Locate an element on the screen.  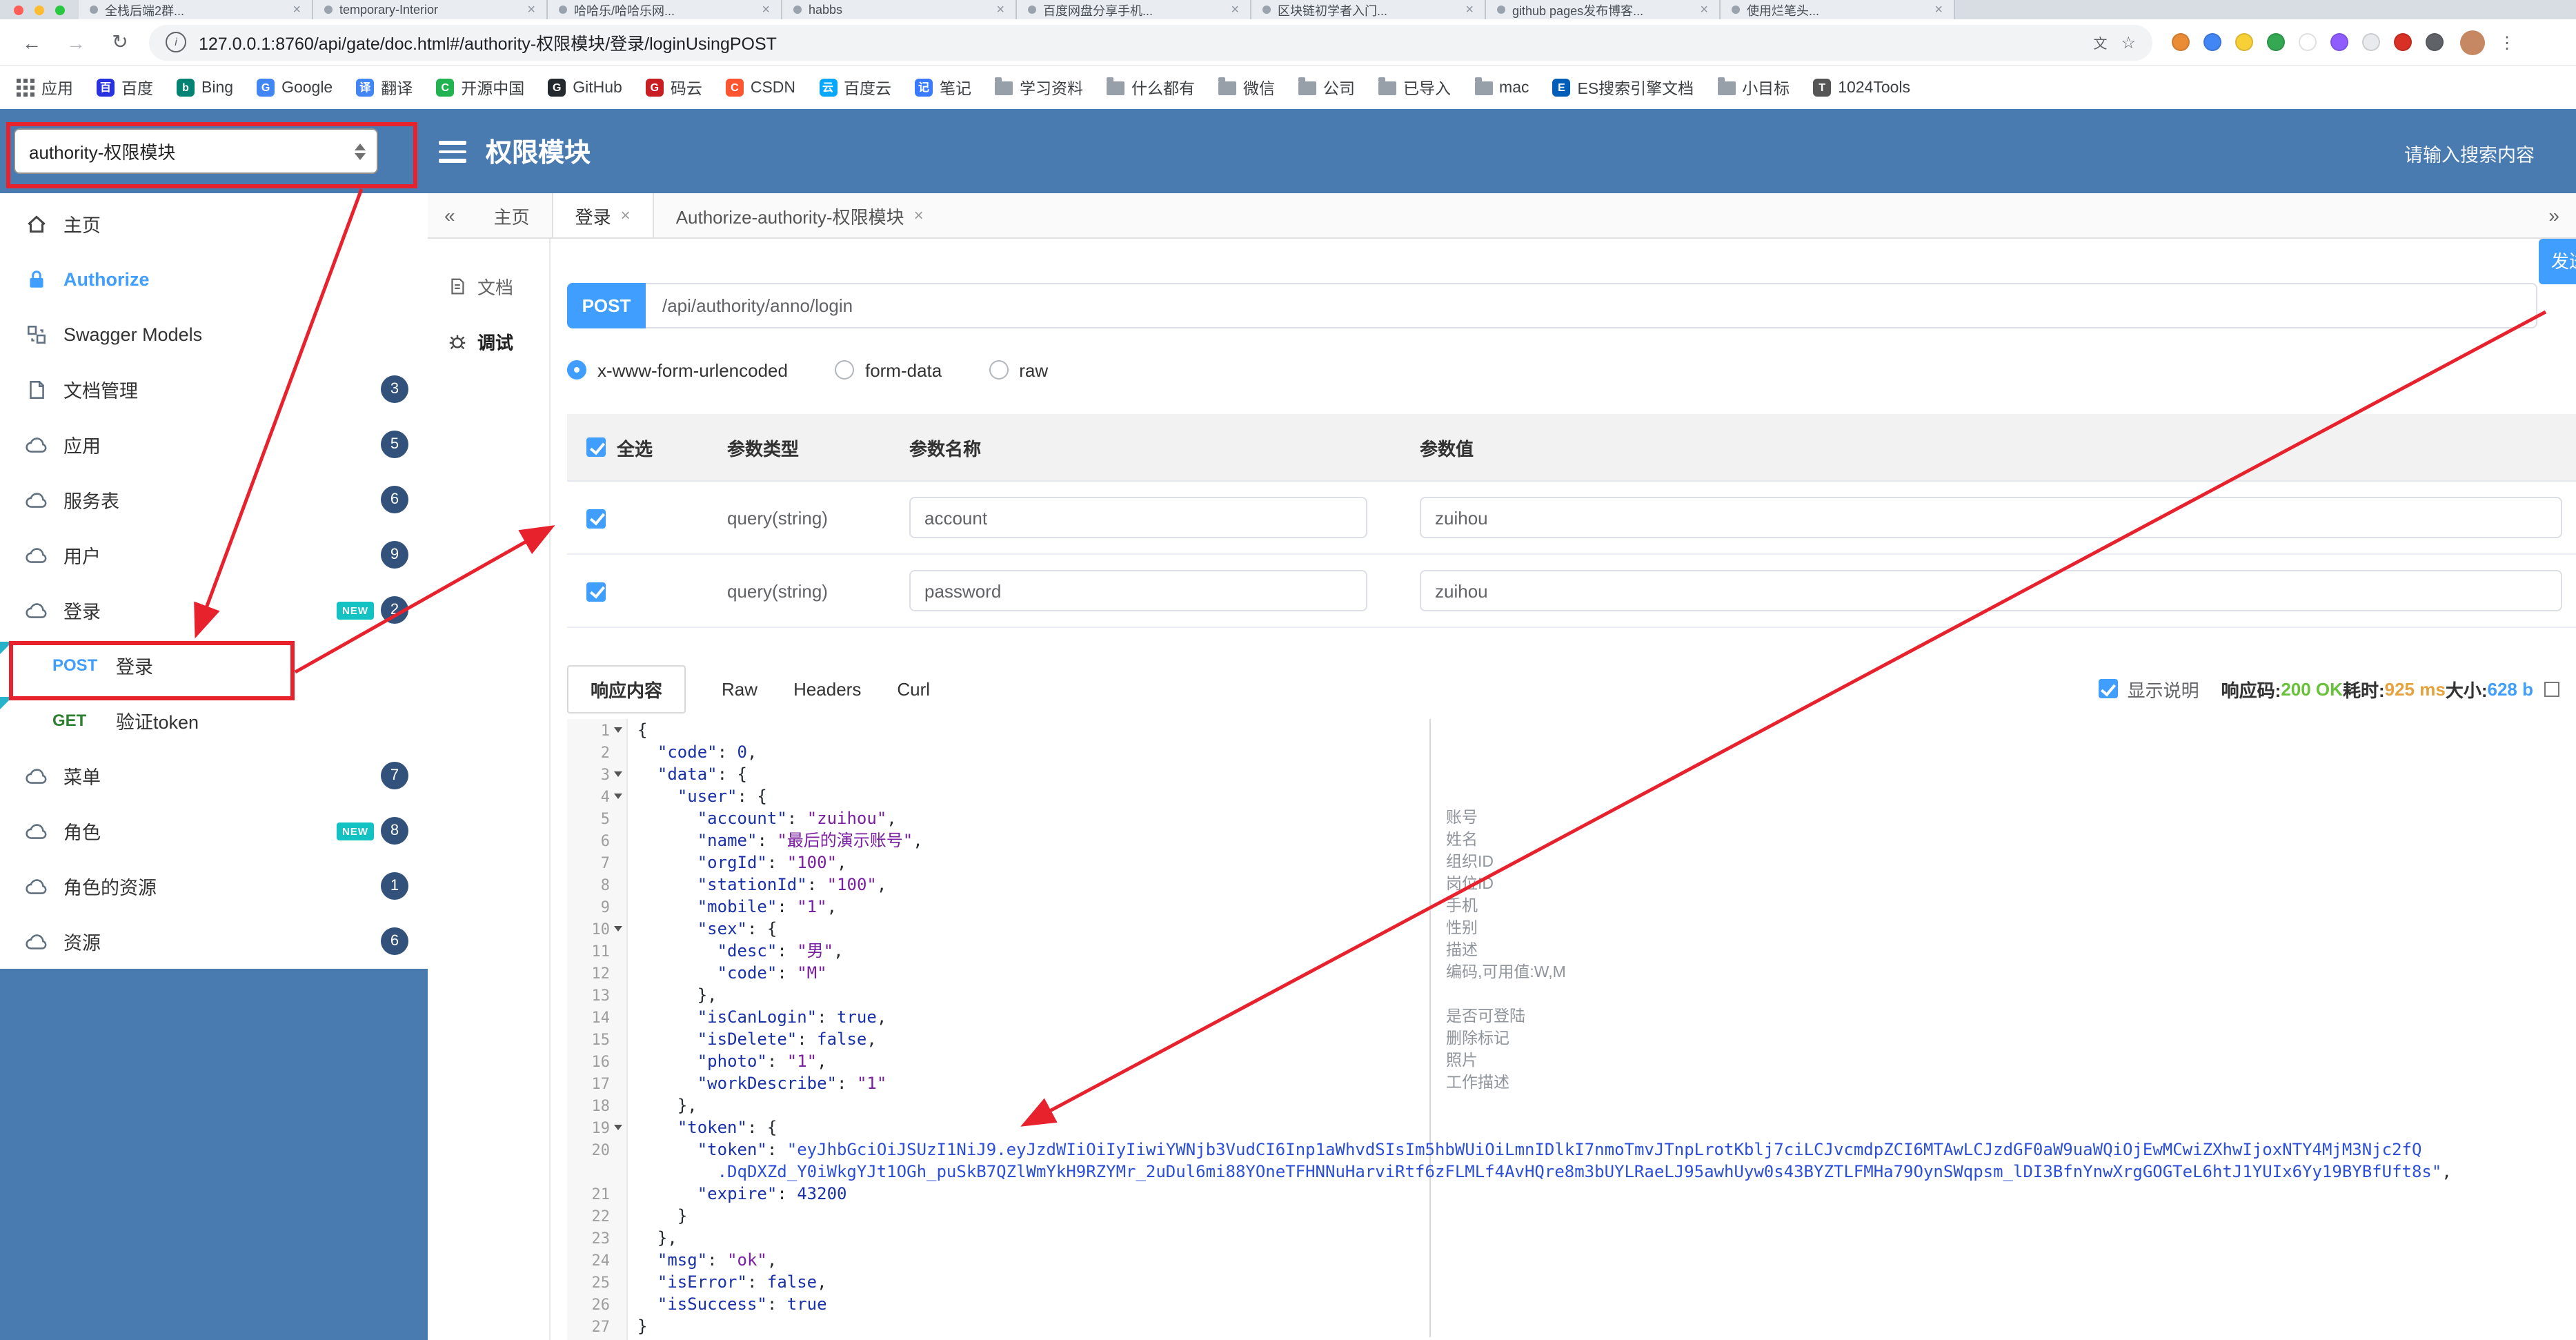
service-select: authority-权限模块 is located at coordinates (196, 151).